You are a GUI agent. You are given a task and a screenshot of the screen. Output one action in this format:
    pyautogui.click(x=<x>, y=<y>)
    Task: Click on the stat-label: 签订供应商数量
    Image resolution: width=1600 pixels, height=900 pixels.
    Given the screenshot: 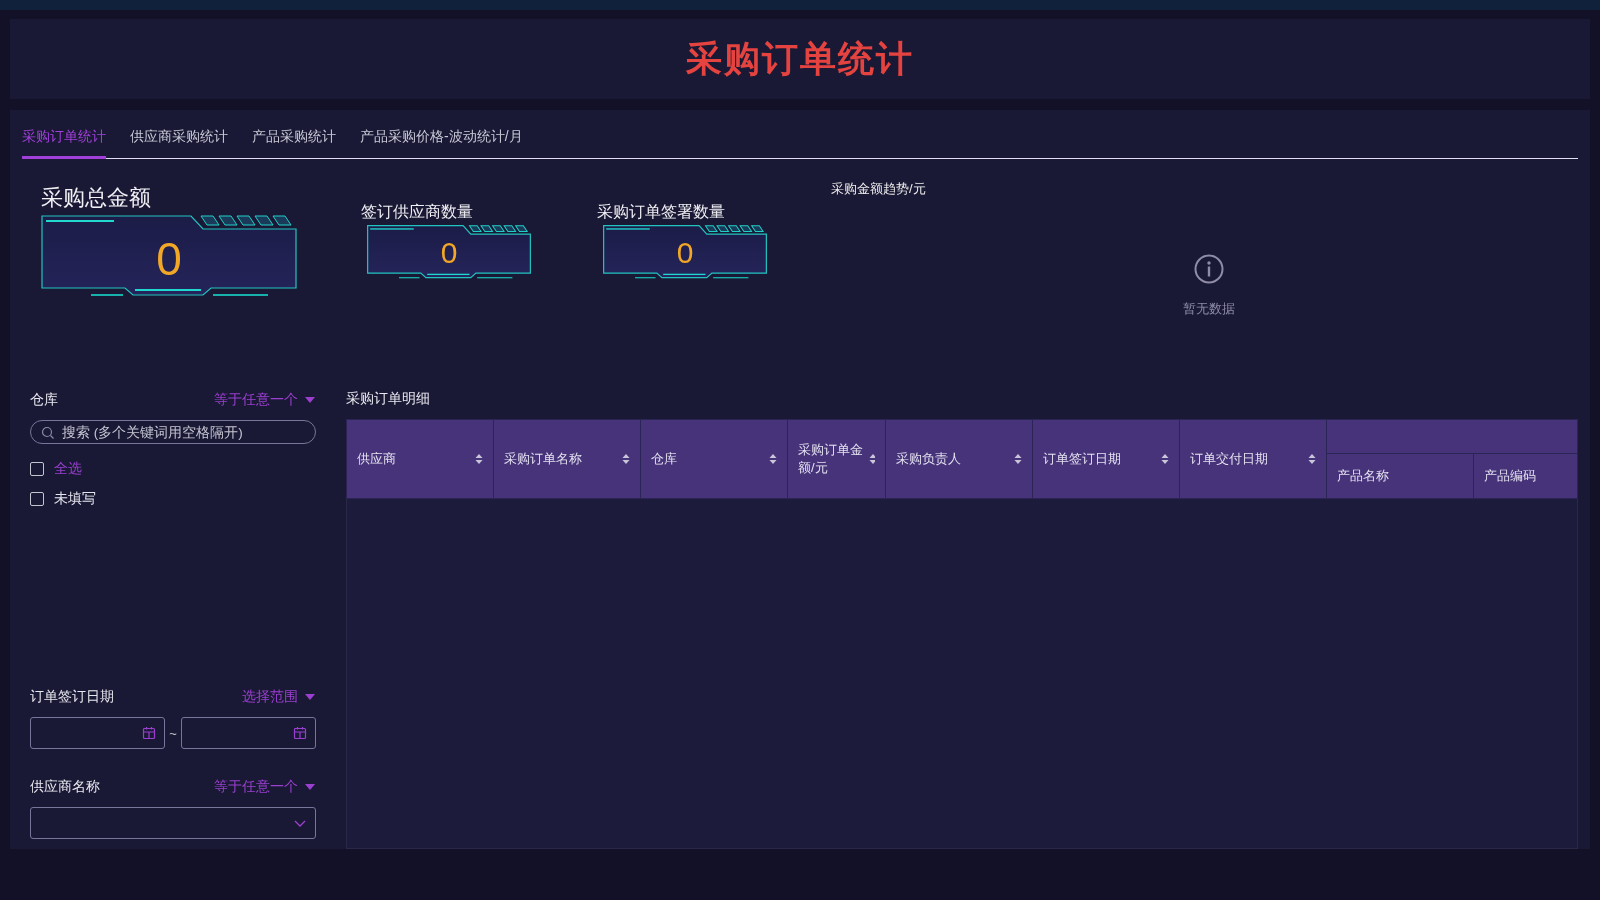 What is the action you would take?
    pyautogui.click(x=417, y=212)
    